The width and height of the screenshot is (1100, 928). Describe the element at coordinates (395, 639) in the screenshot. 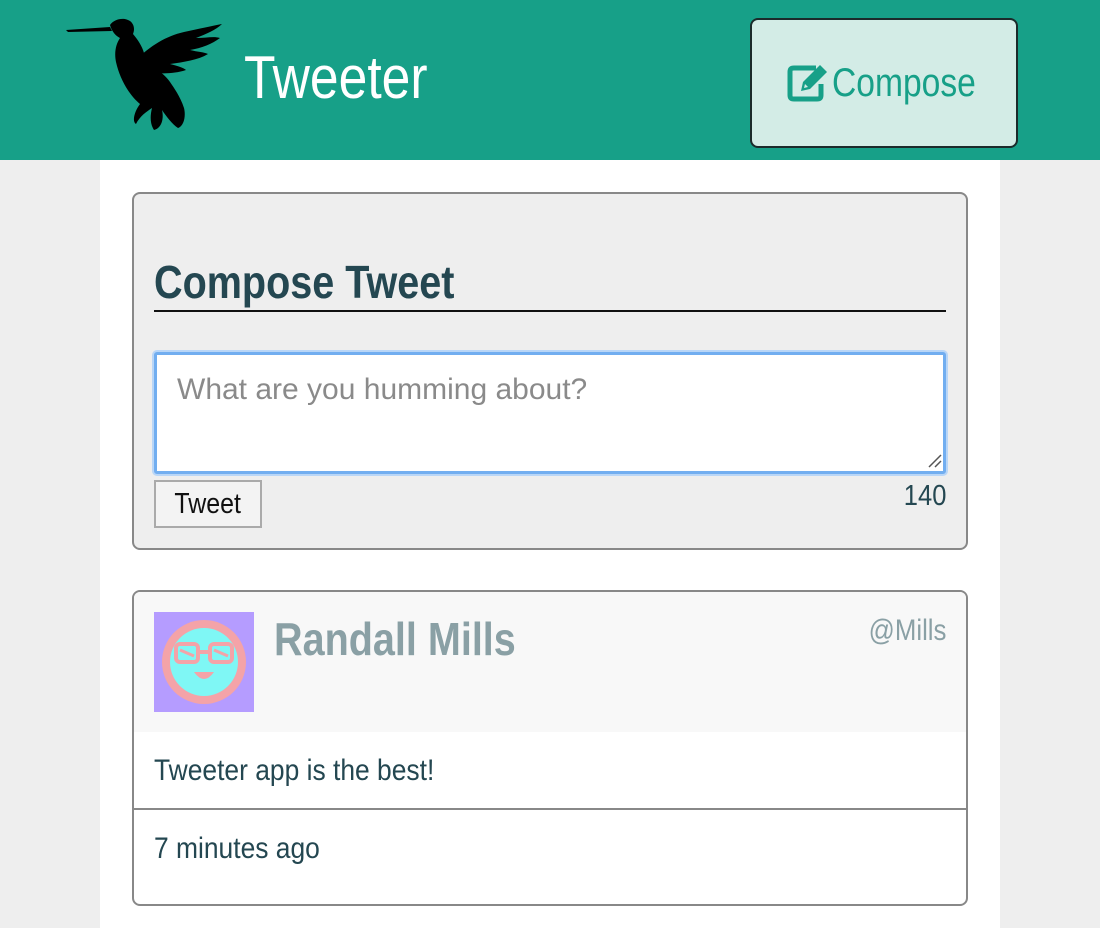

I see `author-name: Randall Mills` at that location.